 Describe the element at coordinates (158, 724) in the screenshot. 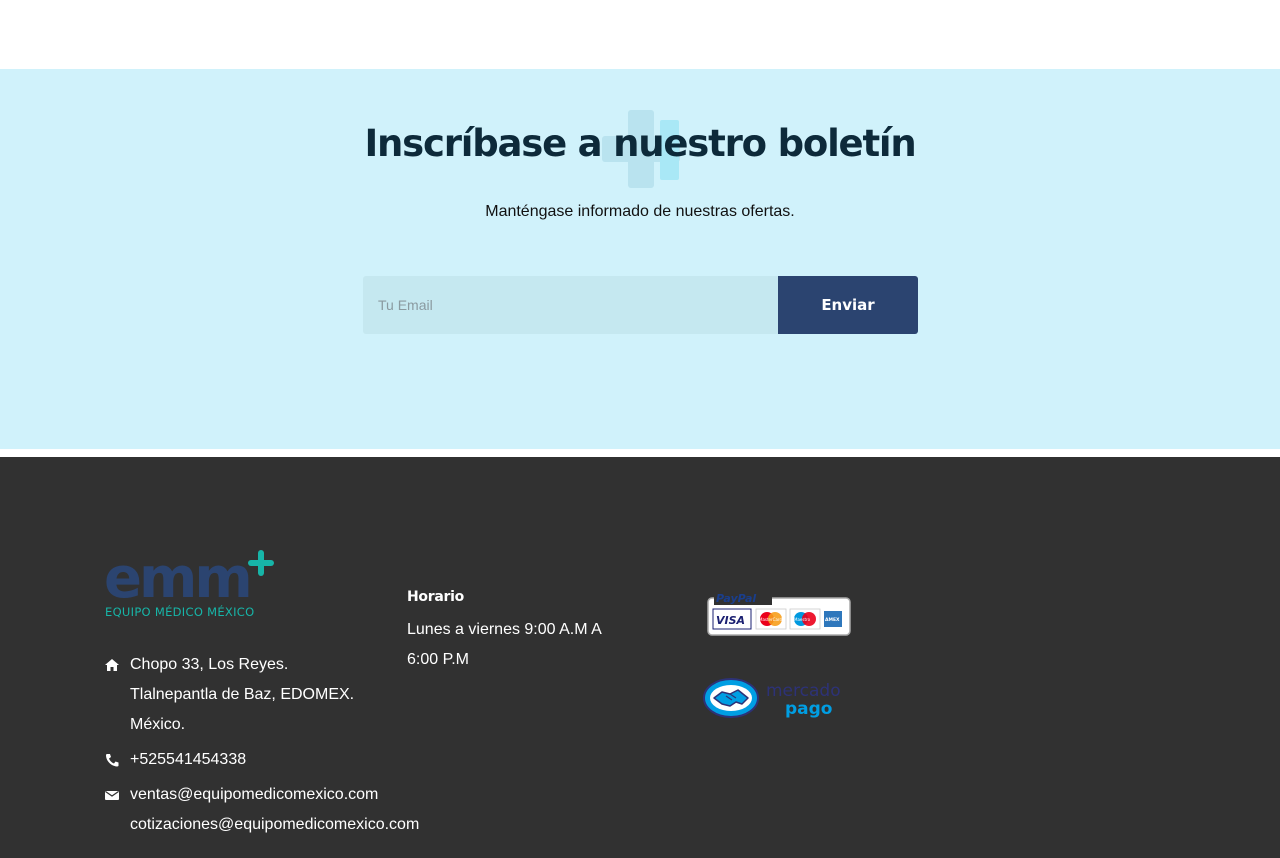

I see `address-line-3: México.` at that location.